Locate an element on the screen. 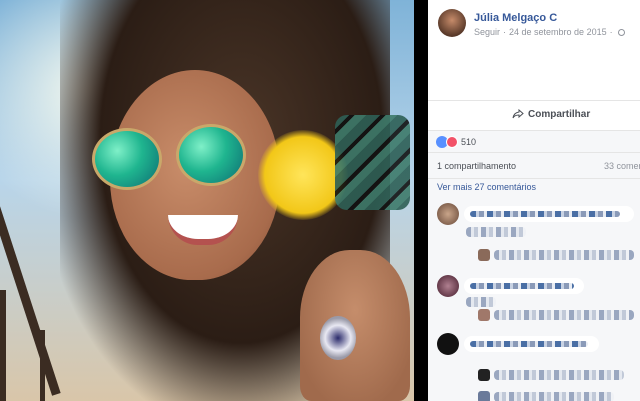 This screenshot has width=640, height=401. photo-hand is located at coordinates (355, 325).